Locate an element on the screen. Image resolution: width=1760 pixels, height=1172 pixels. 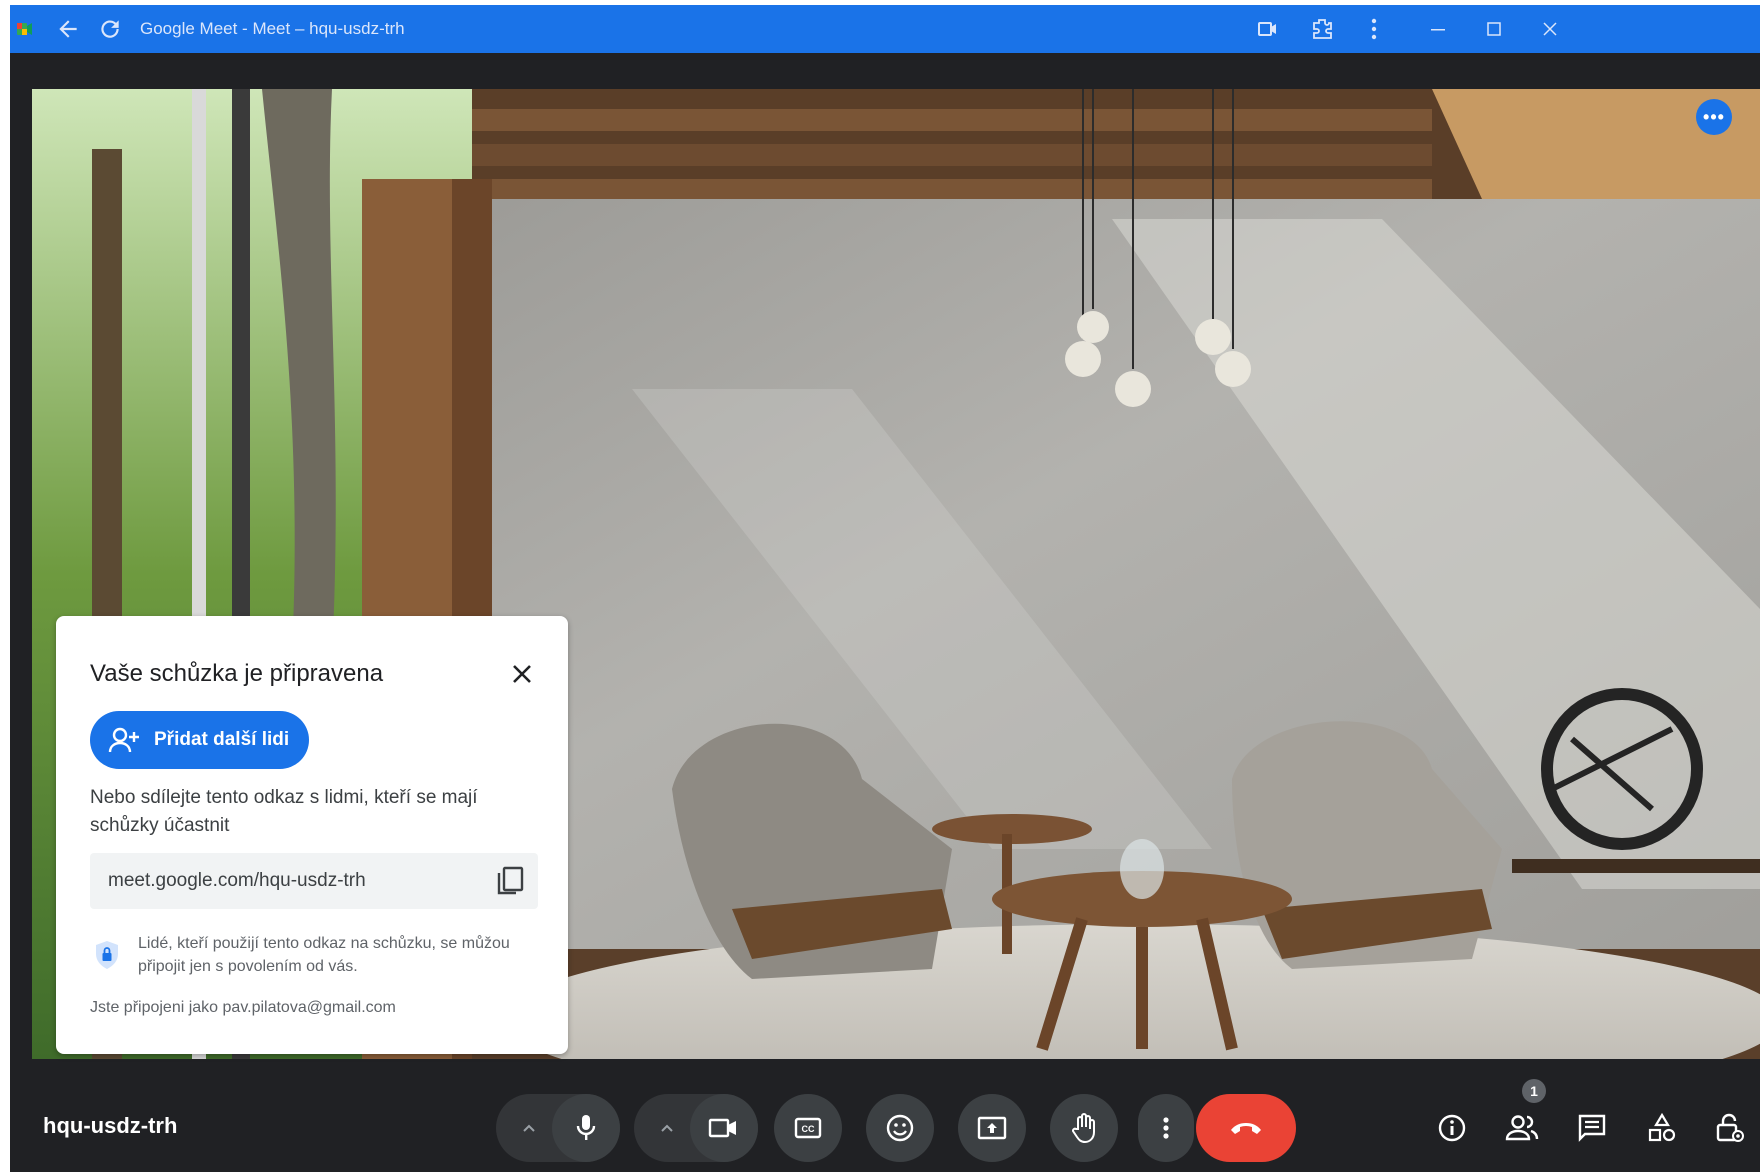
people-button is located at coordinates (1522, 1128).